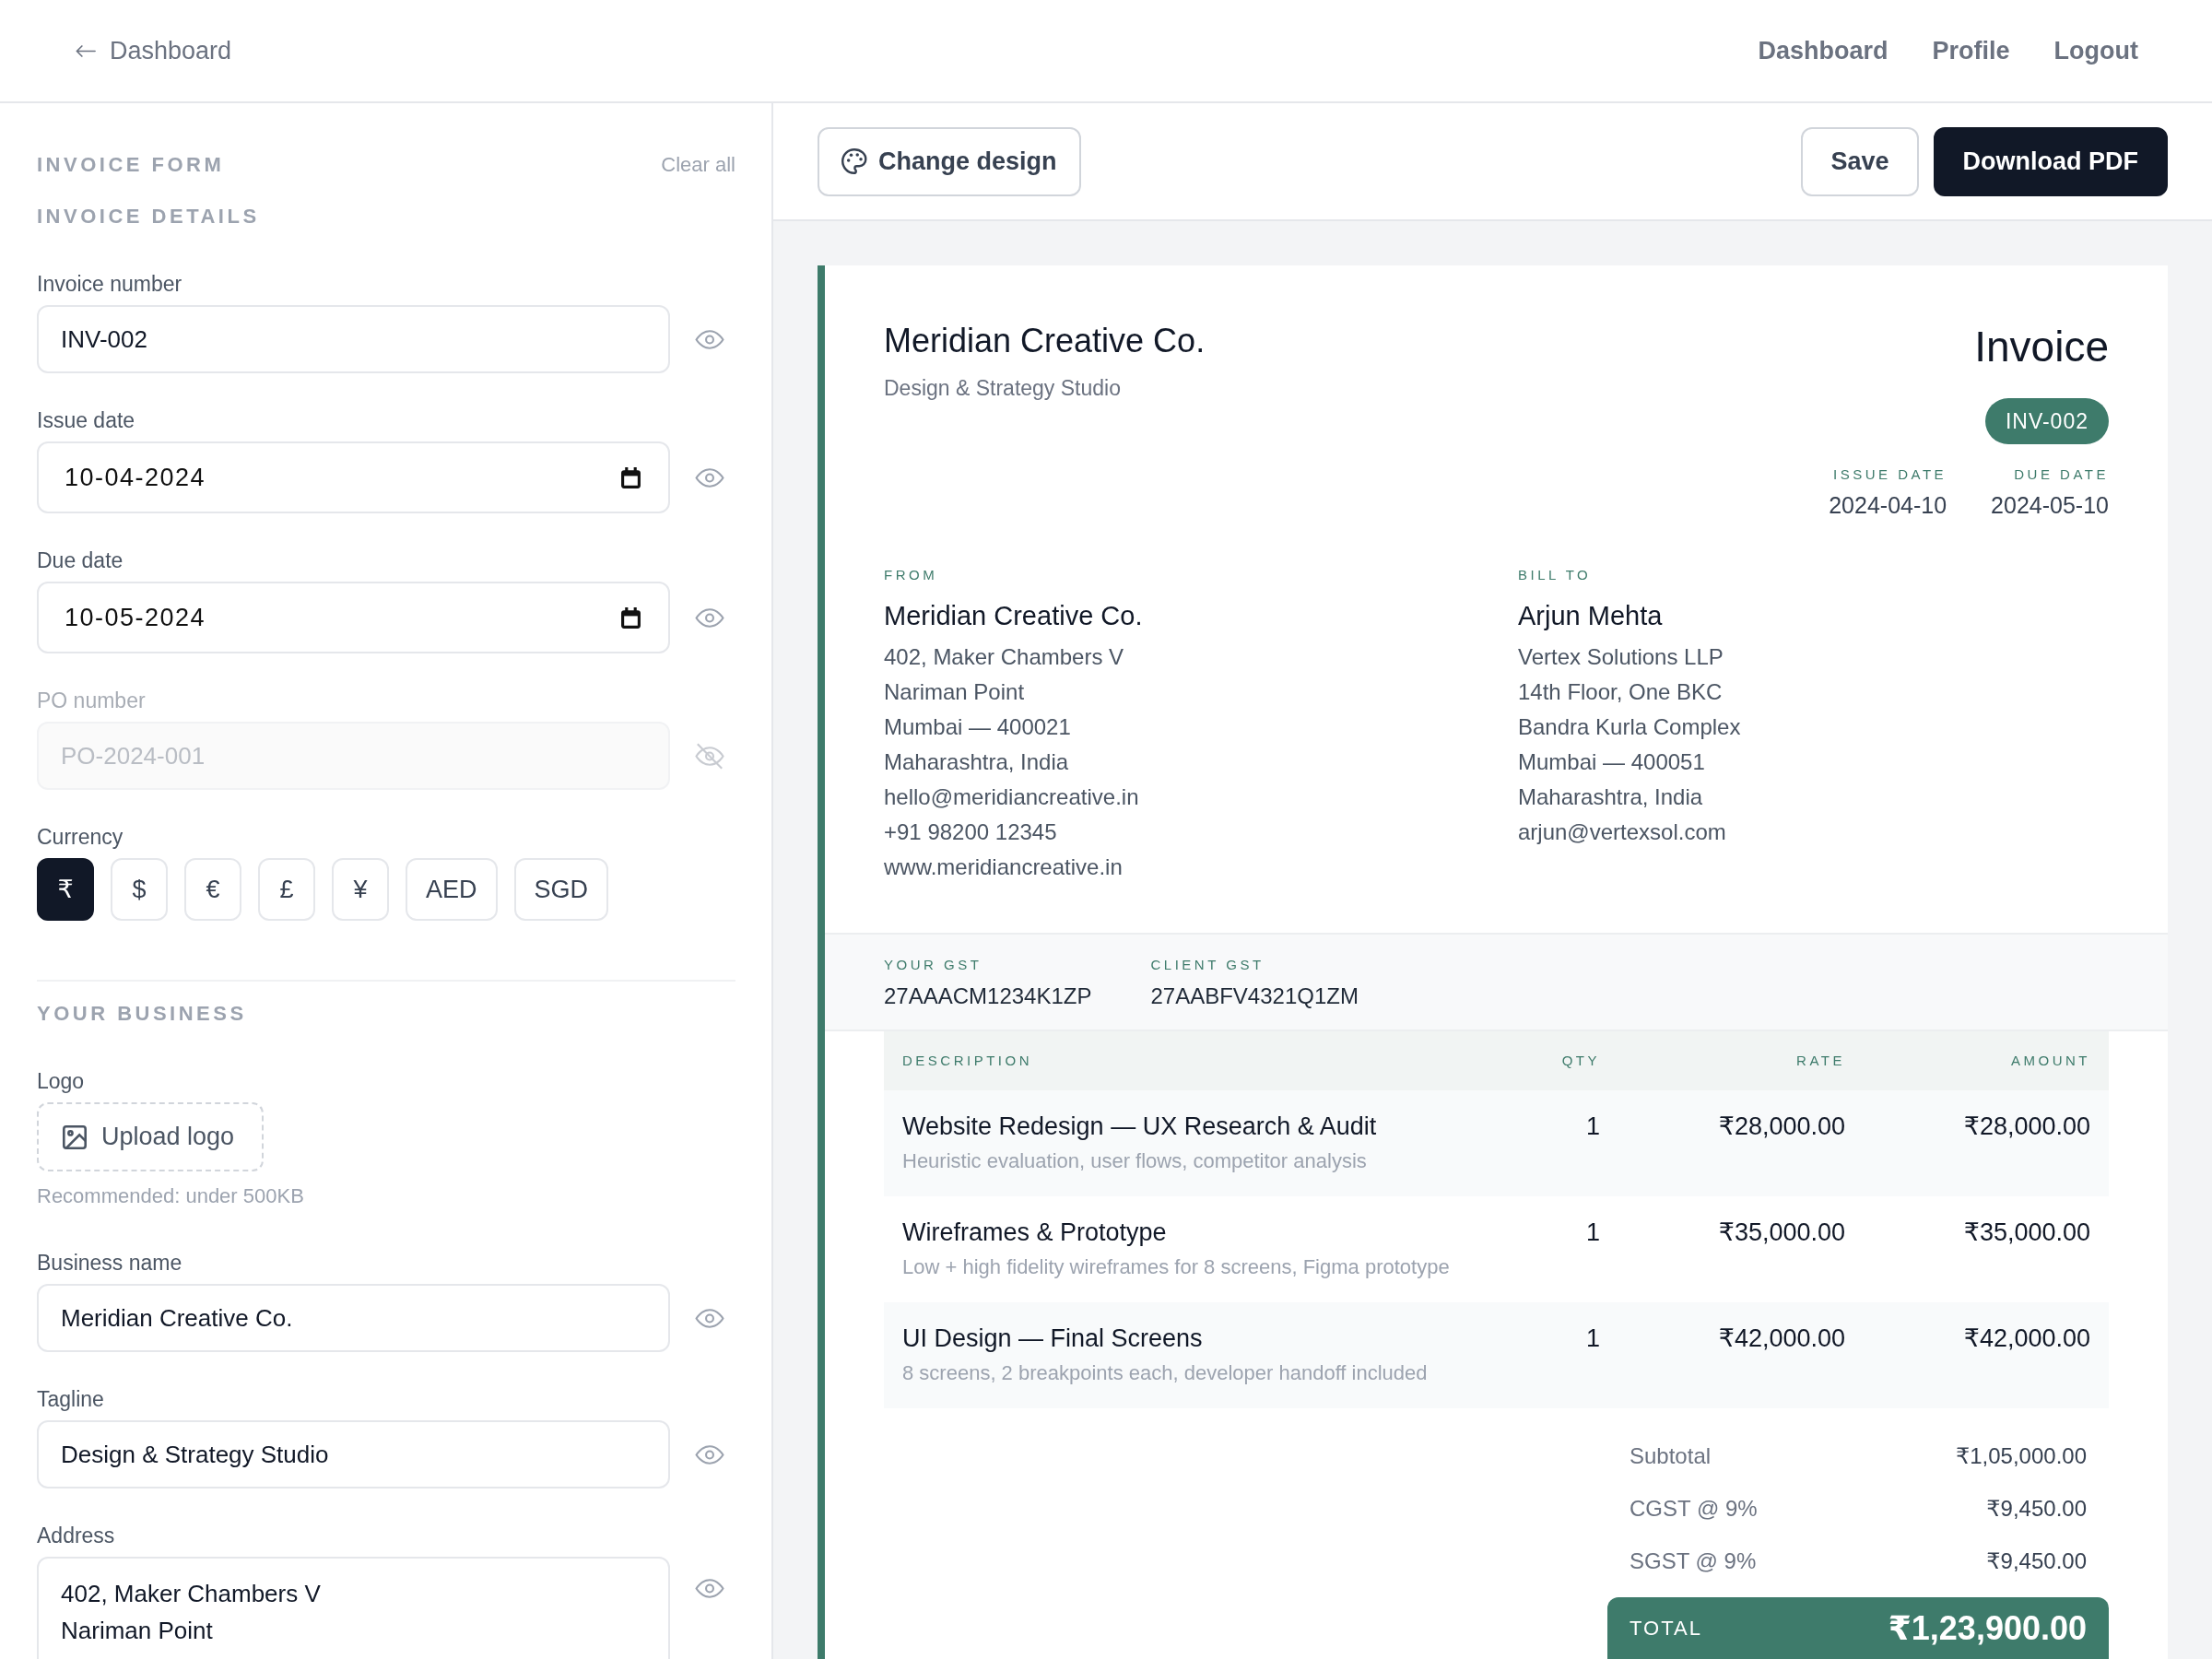 The height and width of the screenshot is (1659, 2212). What do you see at coordinates (1890, 474) in the screenshot?
I see `date-label: ISSUE DATE` at bounding box center [1890, 474].